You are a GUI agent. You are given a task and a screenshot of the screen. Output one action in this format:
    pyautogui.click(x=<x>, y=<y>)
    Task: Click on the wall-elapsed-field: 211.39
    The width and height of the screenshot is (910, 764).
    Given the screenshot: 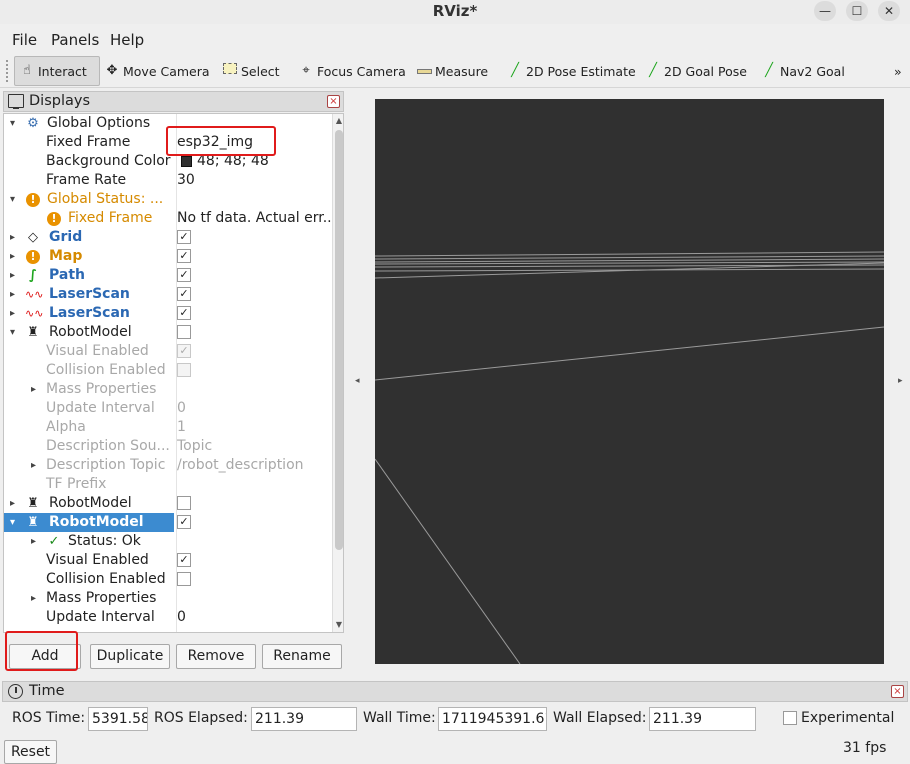 What is the action you would take?
    pyautogui.click(x=702, y=719)
    